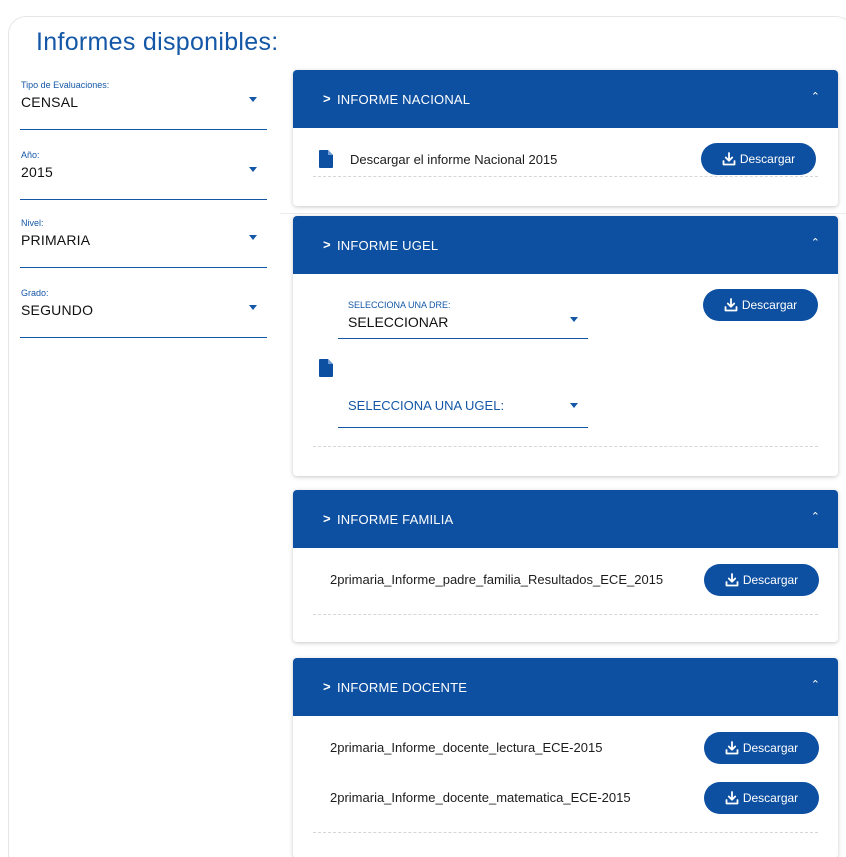  Describe the element at coordinates (143, 105) in the screenshot. I see `filter-tipo-evaluaciones: Tipo de Evaluaciones: CENSAL` at that location.